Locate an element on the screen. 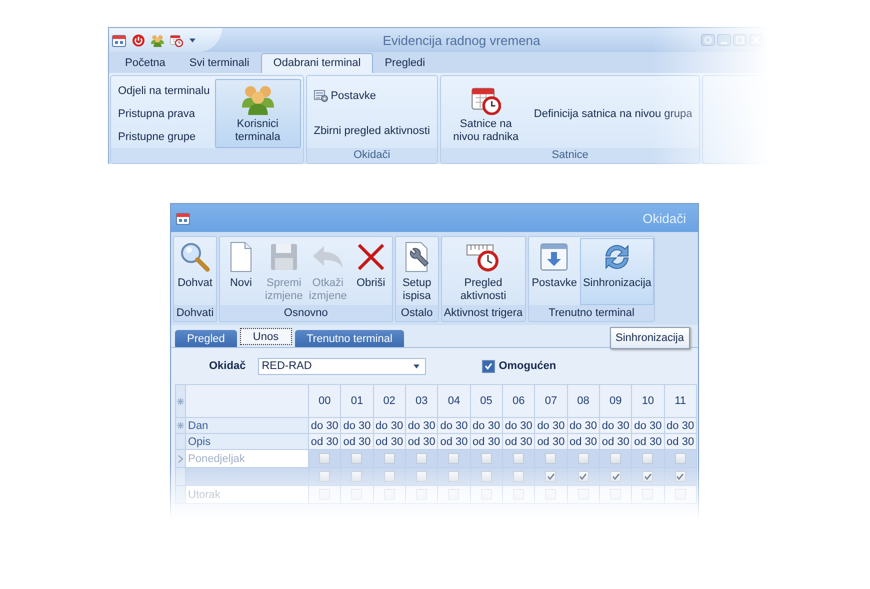 This screenshot has height=589, width=870. row-label: Dan is located at coordinates (198, 426).